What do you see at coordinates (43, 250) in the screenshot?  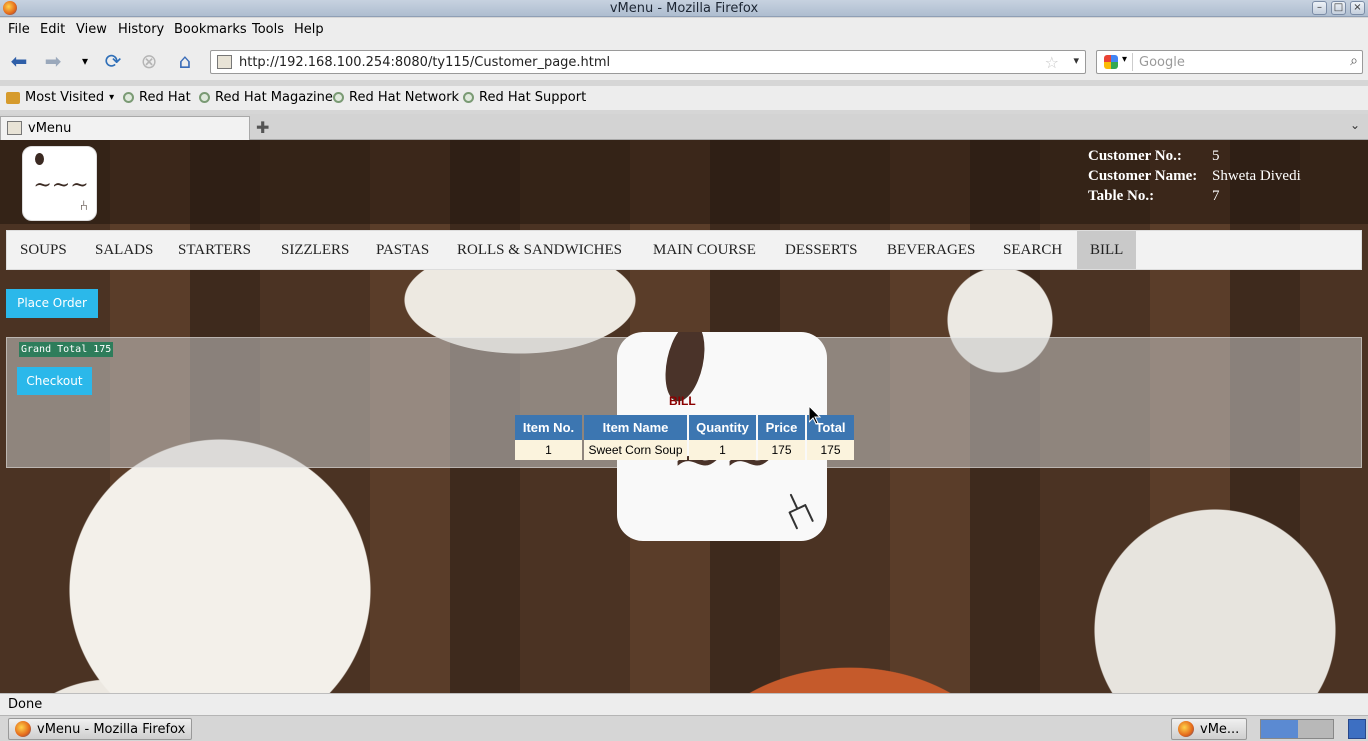 I see `menu-soups: SOUPS` at bounding box center [43, 250].